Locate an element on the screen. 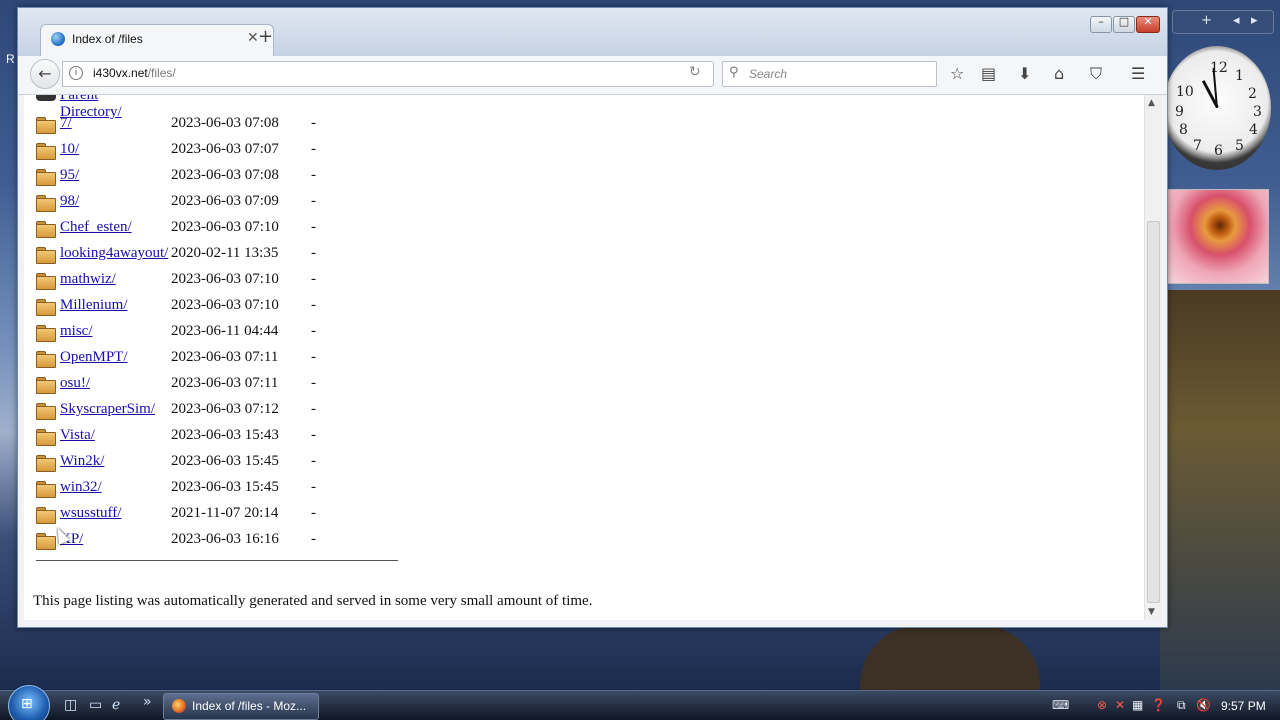  windows-logo-icon: ⊞ is located at coordinates (27, 704).